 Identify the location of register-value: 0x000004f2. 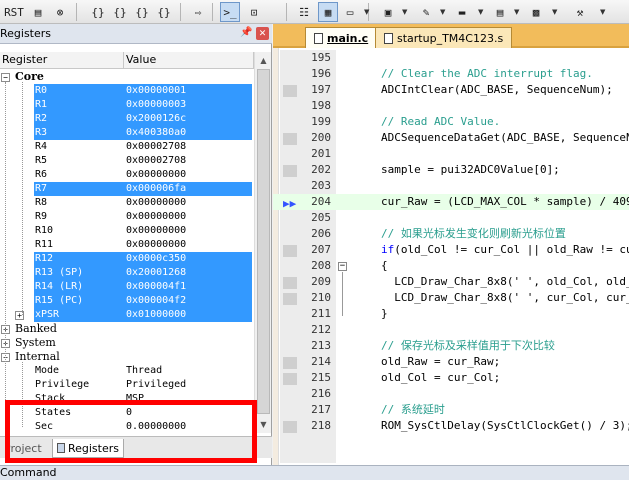
(188, 301).